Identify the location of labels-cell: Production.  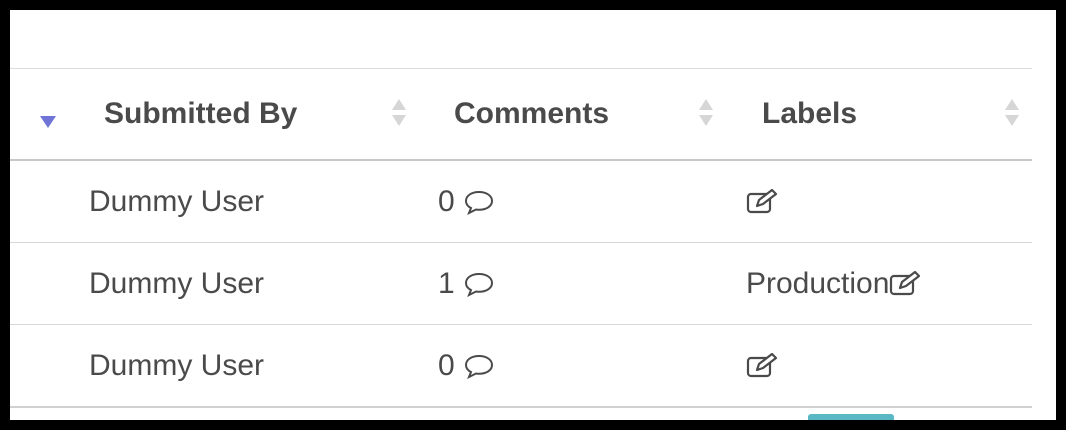
(834, 283).